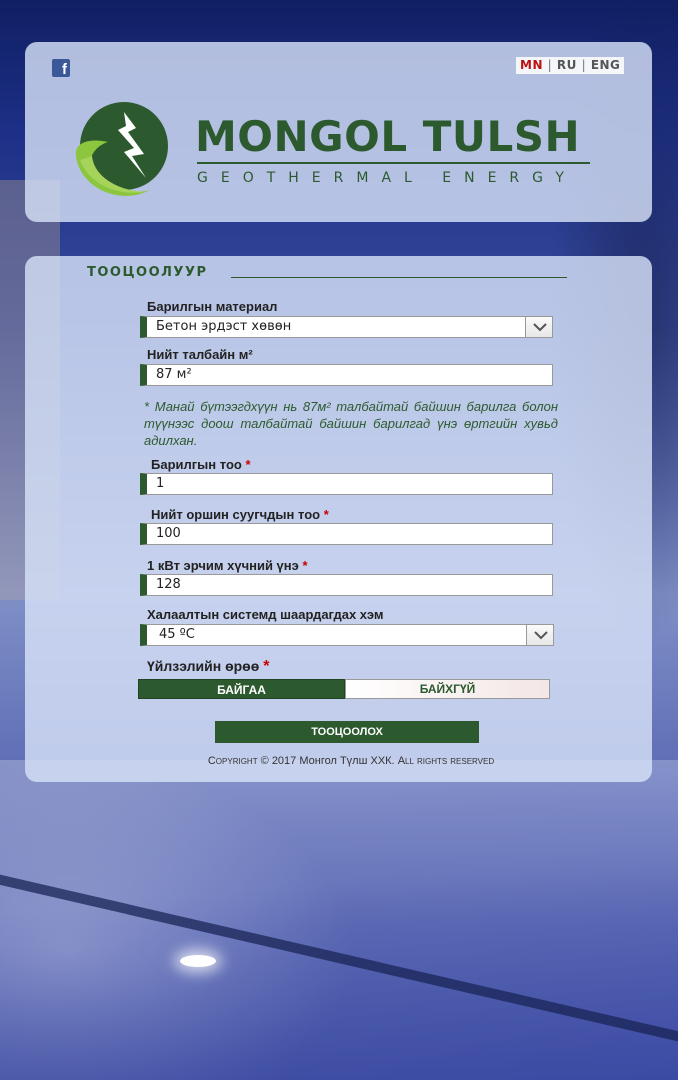 The height and width of the screenshot is (1080, 678). What do you see at coordinates (174, 374) in the screenshot?
I see `area-value: 87 м²` at bounding box center [174, 374].